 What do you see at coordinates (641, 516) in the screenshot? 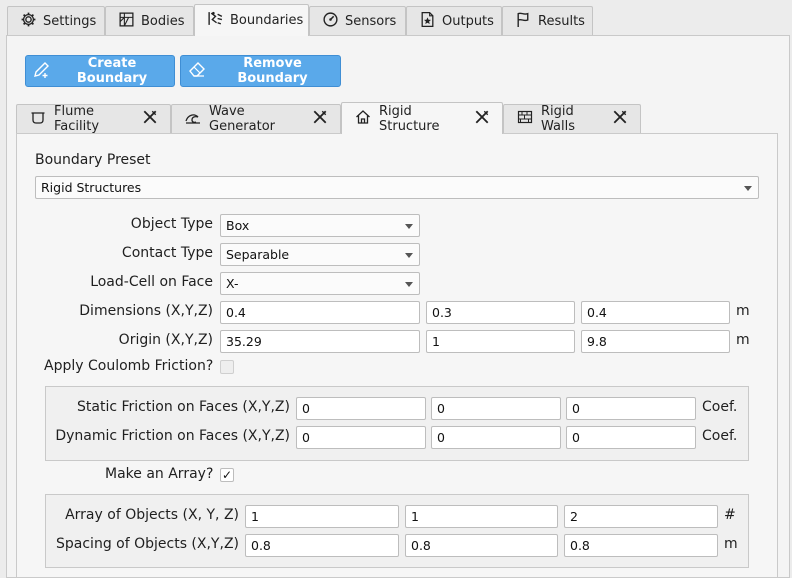
I see `array-objects-z-input` at bounding box center [641, 516].